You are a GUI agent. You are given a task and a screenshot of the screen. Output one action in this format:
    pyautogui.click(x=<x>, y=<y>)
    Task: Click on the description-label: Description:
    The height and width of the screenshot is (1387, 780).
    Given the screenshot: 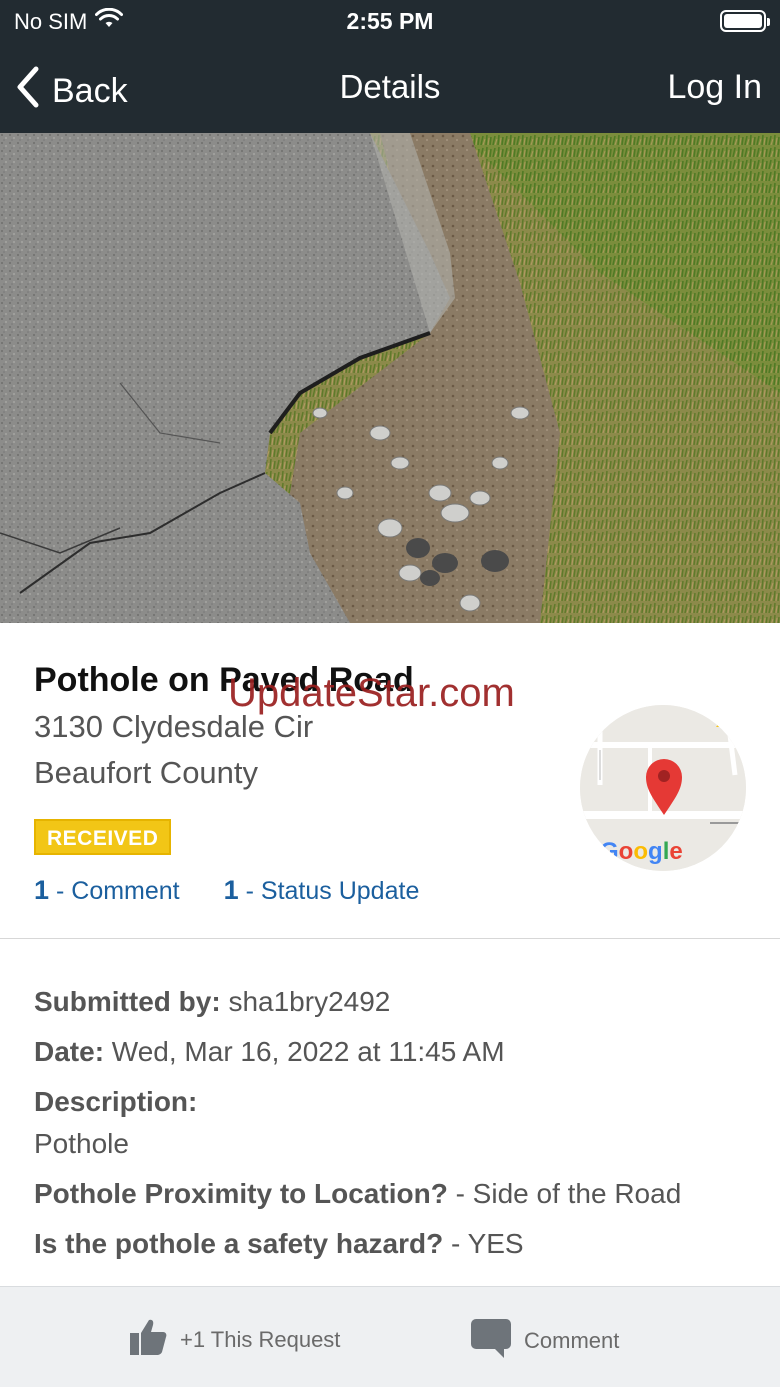 What is the action you would take?
    pyautogui.click(x=115, y=1102)
    